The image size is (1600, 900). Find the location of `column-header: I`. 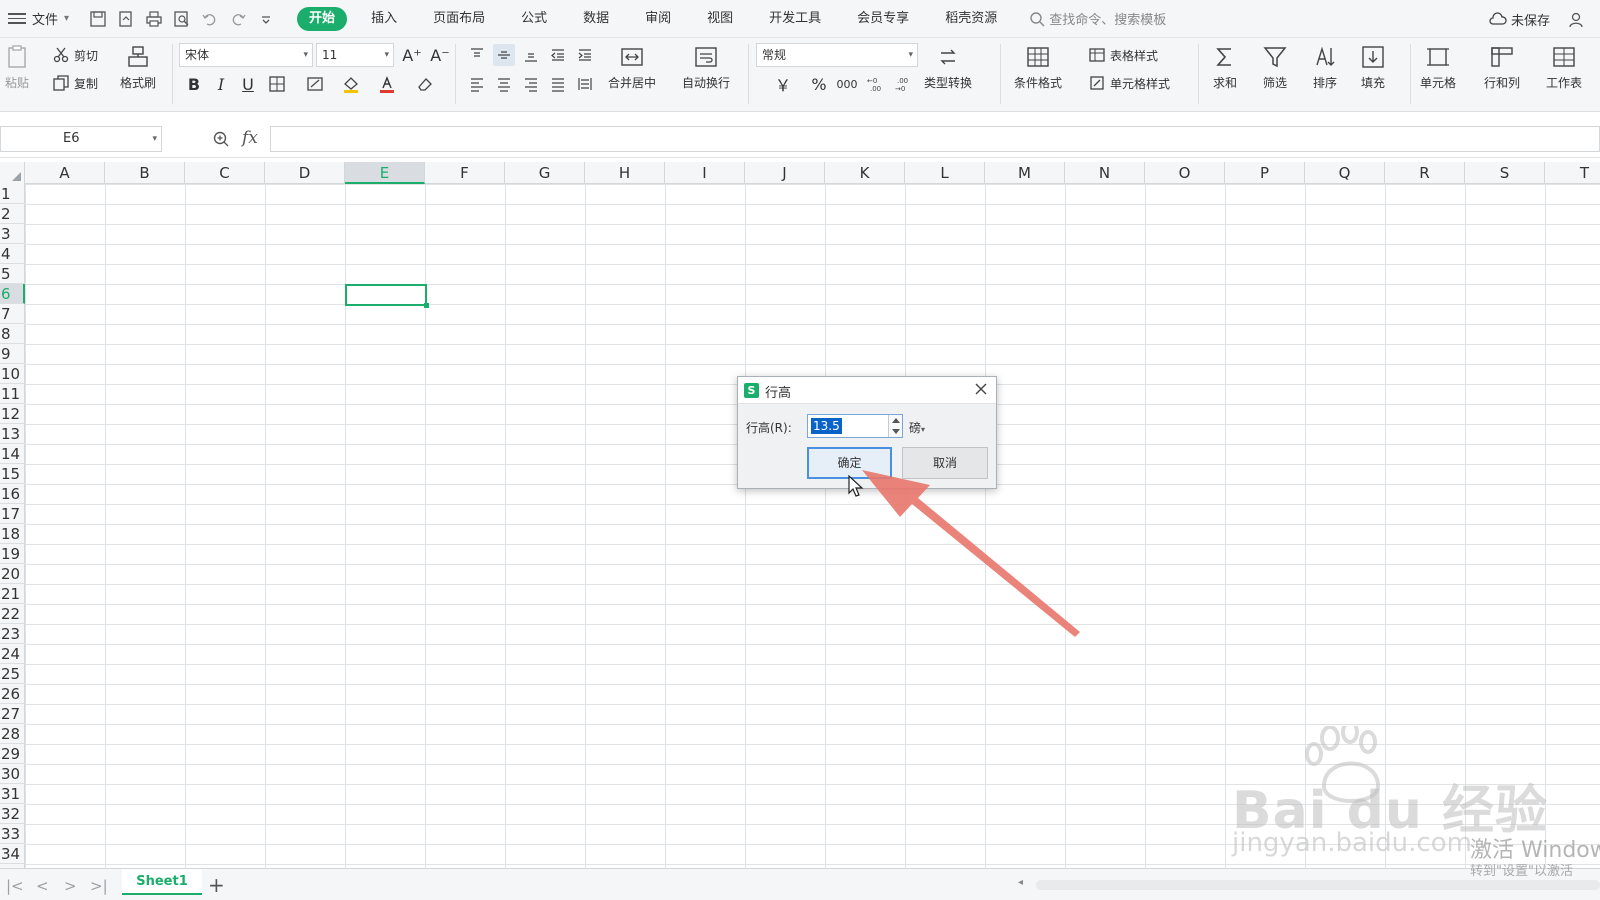

column-header: I is located at coordinates (705, 173).